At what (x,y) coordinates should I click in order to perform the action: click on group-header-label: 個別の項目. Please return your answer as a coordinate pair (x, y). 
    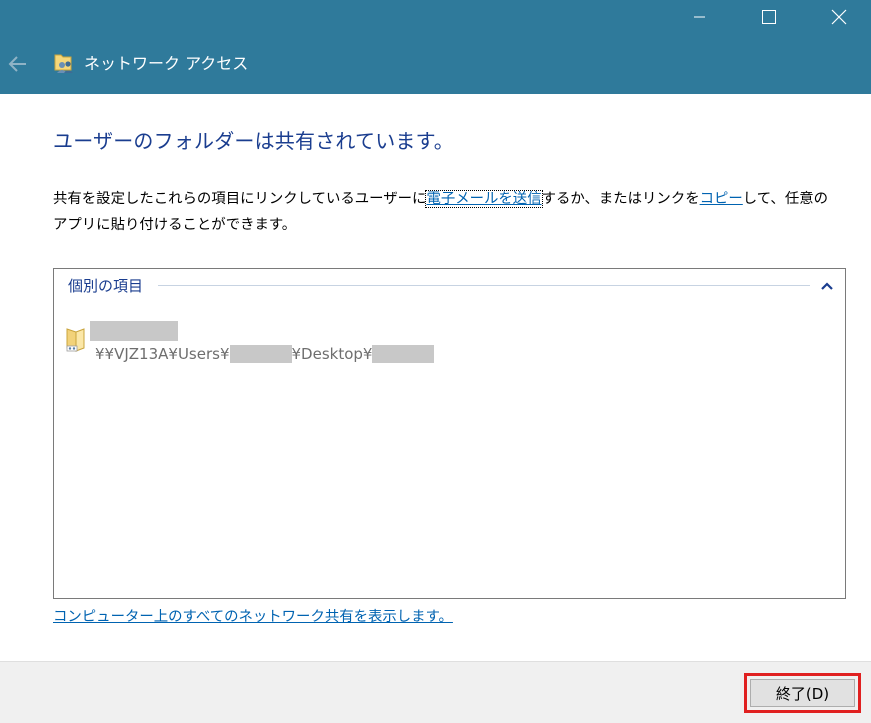
    Looking at the image, I should click on (109, 286).